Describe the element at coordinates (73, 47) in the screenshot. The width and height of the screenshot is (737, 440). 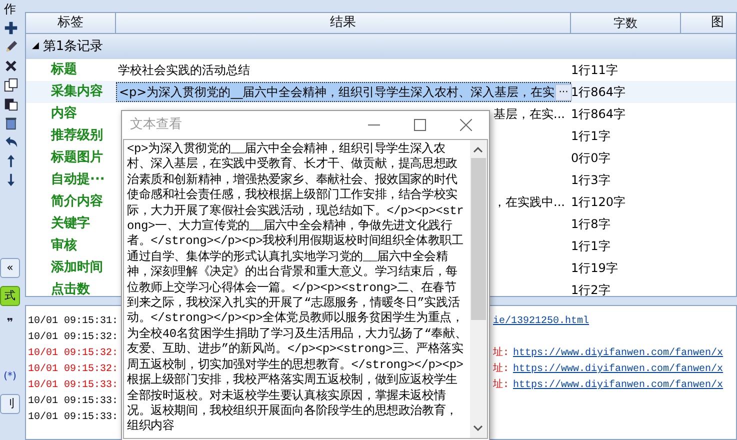
I see `group-label: 第1条记录` at that location.